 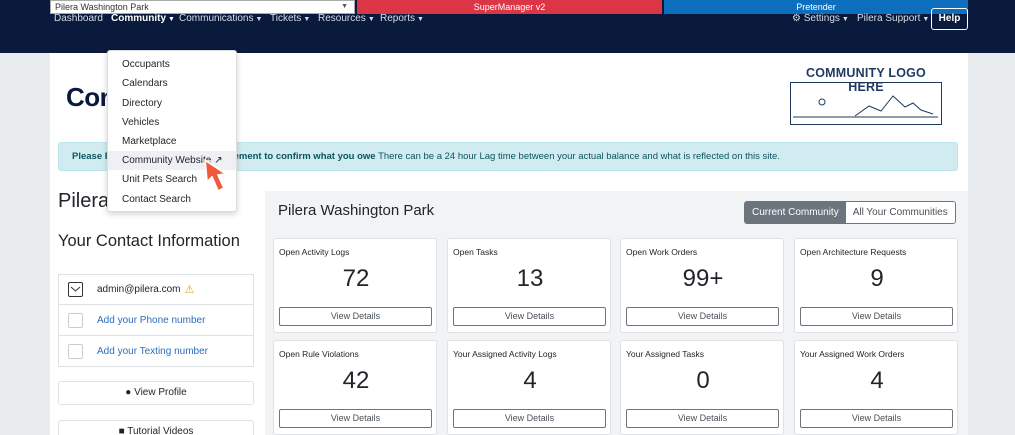 I want to click on stat-card: Open Tasks 13 View Details, so click(x=529, y=285).